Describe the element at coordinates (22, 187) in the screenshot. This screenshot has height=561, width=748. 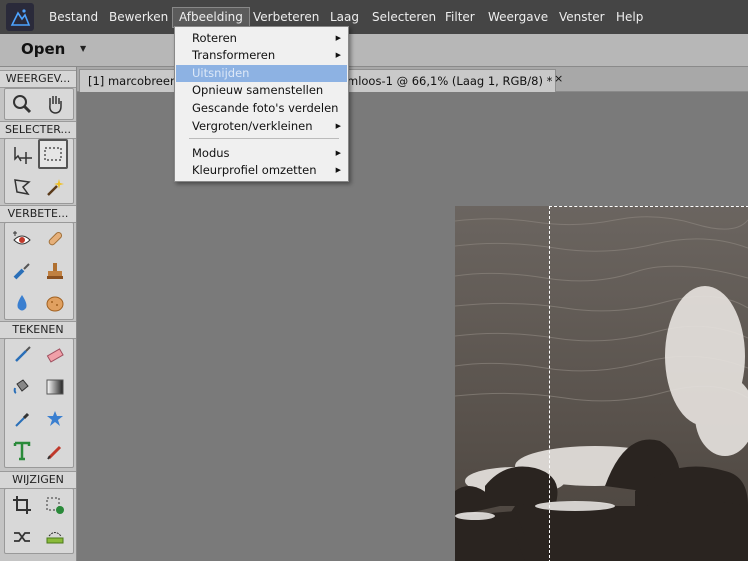
I see `lasso-tool-icon` at that location.